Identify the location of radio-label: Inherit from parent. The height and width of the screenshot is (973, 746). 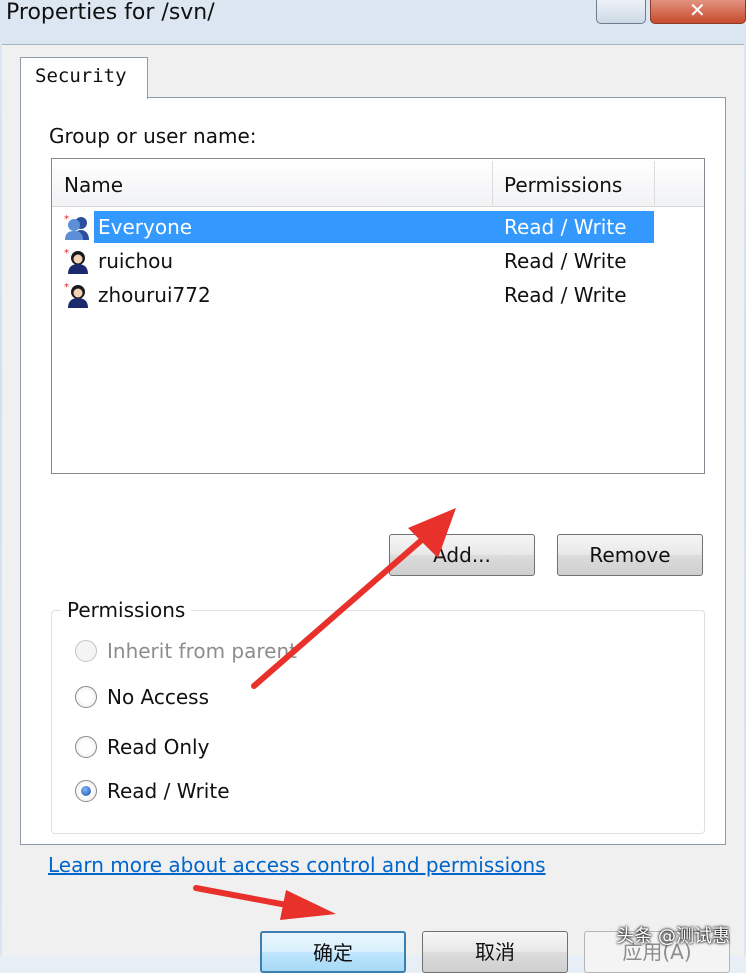
(202, 651).